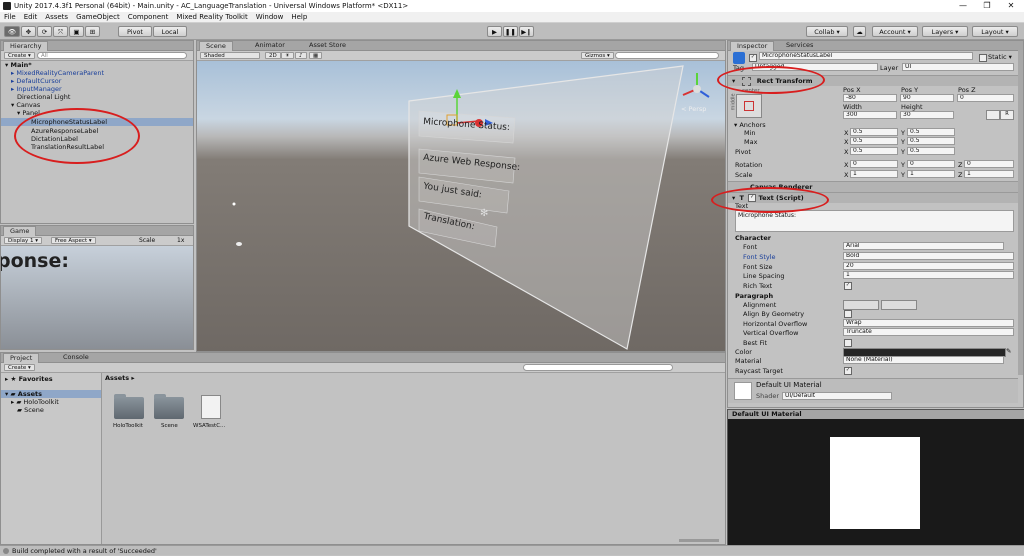 The width and height of the screenshot is (1024, 556). I want to click on hierarchy-item-selected: MicrophoneStatusLabel, so click(97, 122).